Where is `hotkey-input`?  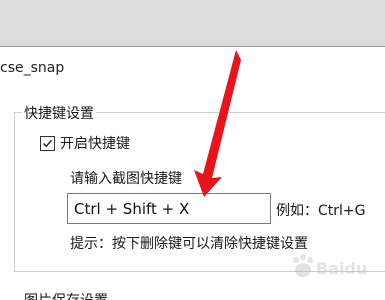
hotkey-input is located at coordinates (169, 208).